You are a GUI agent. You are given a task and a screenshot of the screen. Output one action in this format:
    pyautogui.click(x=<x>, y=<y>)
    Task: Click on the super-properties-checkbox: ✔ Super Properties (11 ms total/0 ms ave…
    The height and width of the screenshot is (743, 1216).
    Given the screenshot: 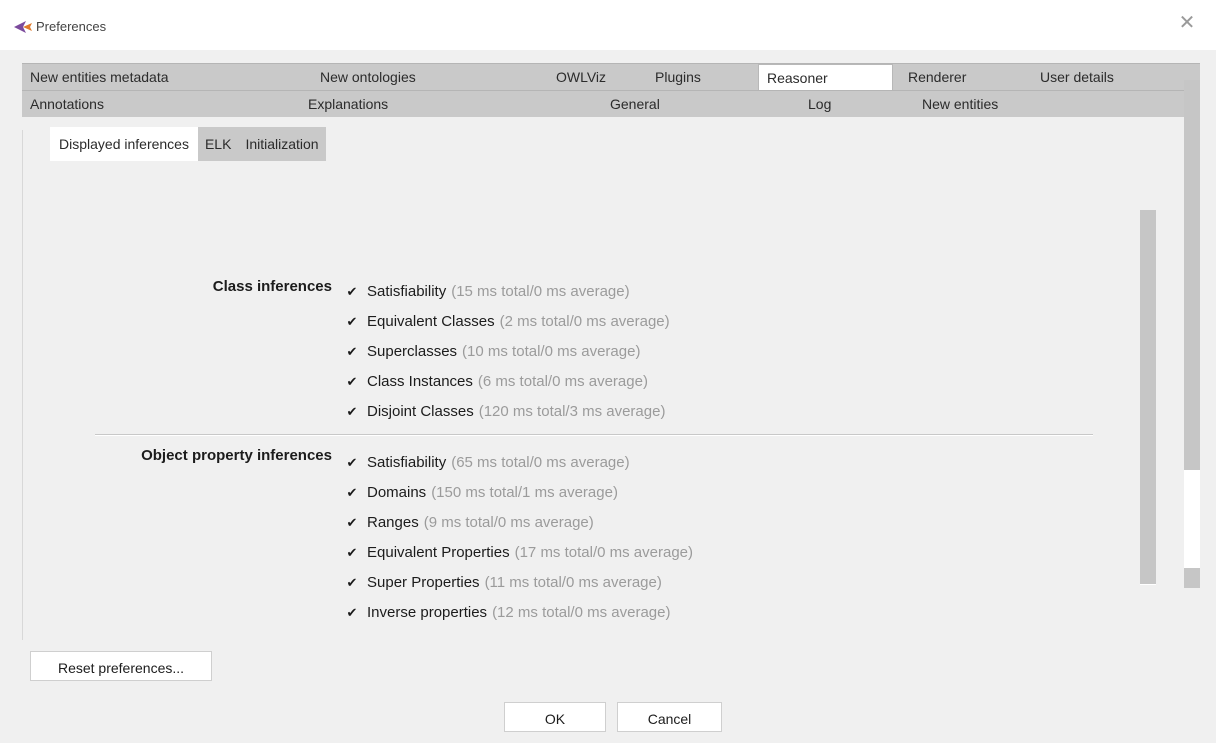 What is the action you would take?
    pyautogui.click(x=503, y=583)
    